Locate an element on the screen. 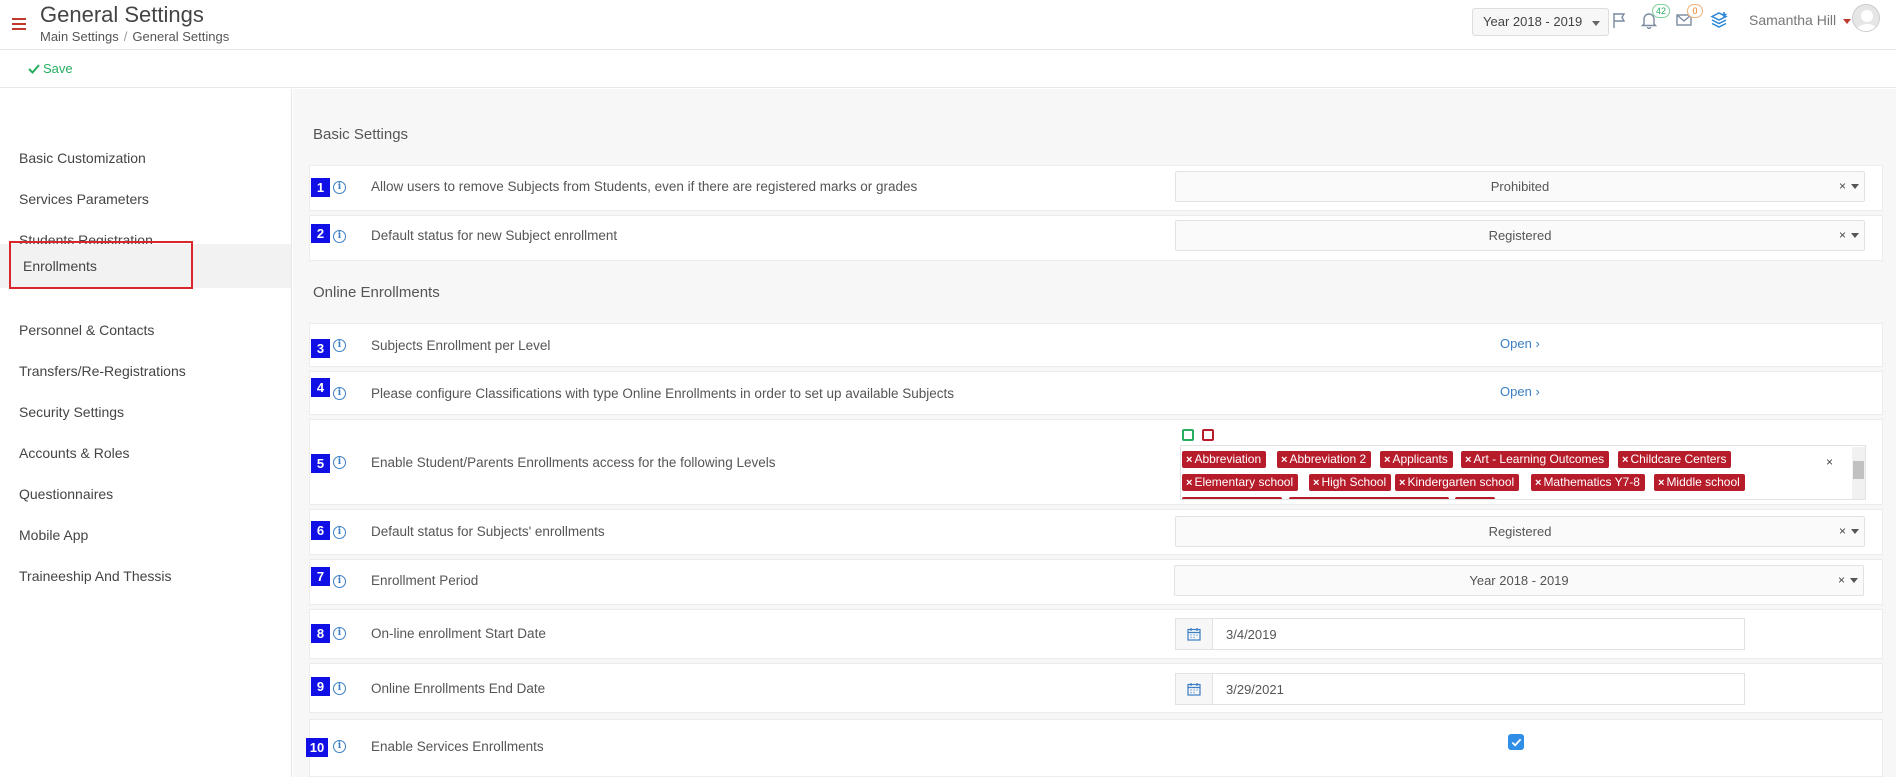 Image resolution: width=1896 pixels, height=777 pixels. open-link-classifications: Open › is located at coordinates (1520, 391).